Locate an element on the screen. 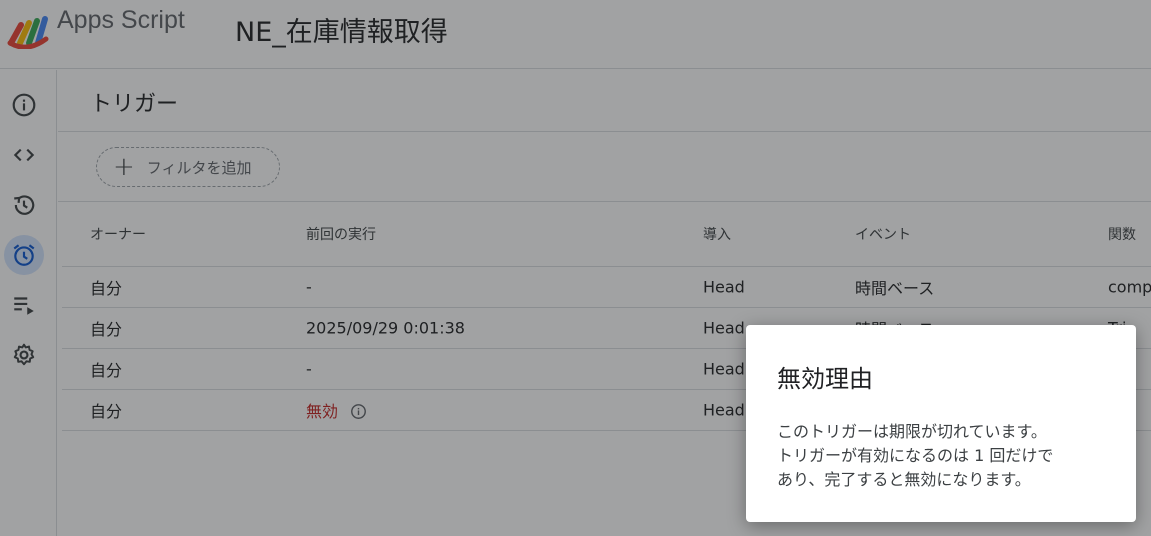  dialog-title: 無効理由 is located at coordinates (825, 379).